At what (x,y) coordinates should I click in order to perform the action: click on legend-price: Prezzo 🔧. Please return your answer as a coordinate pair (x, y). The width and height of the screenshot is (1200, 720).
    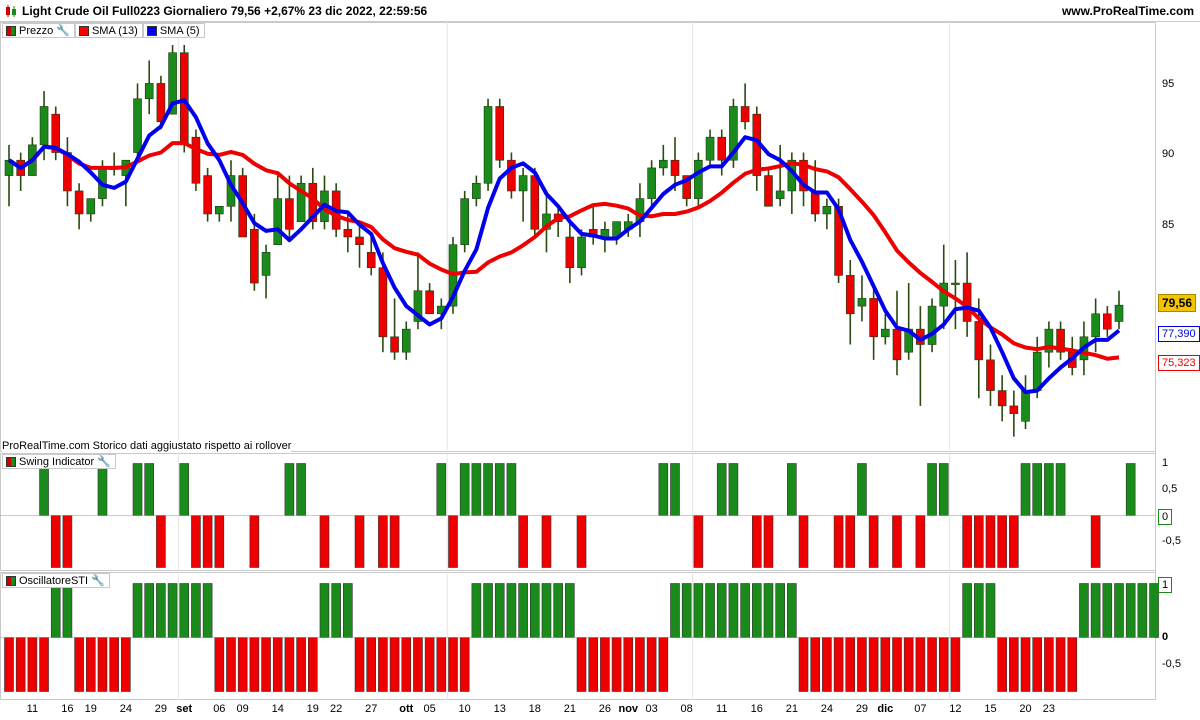
    Looking at the image, I should click on (38, 30).